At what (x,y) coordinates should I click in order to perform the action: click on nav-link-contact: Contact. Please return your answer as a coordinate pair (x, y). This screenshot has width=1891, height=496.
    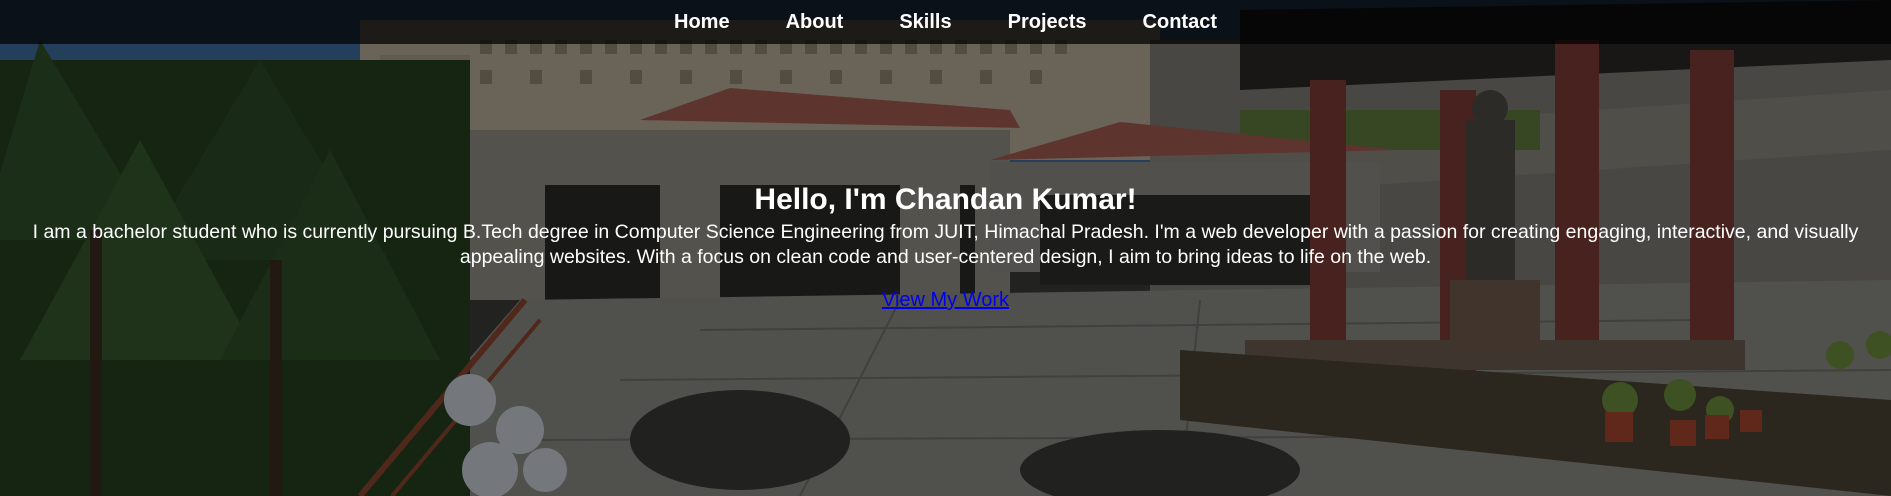
    Looking at the image, I should click on (1180, 22).